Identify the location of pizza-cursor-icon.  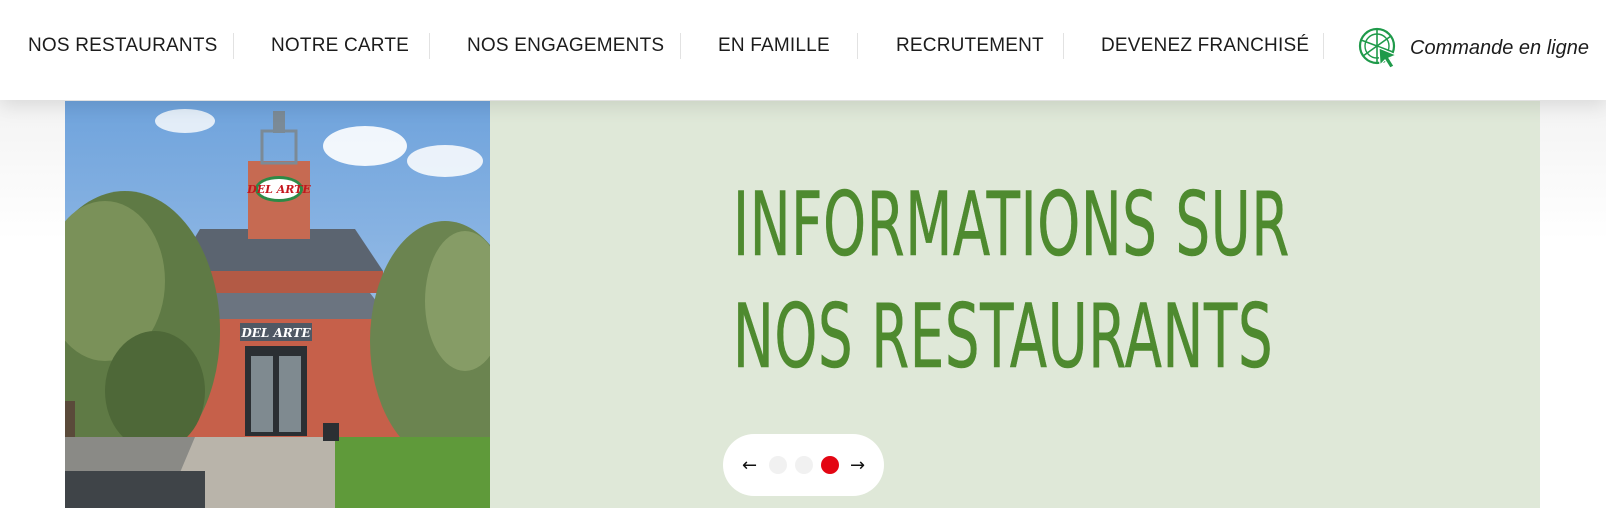
(1378, 48).